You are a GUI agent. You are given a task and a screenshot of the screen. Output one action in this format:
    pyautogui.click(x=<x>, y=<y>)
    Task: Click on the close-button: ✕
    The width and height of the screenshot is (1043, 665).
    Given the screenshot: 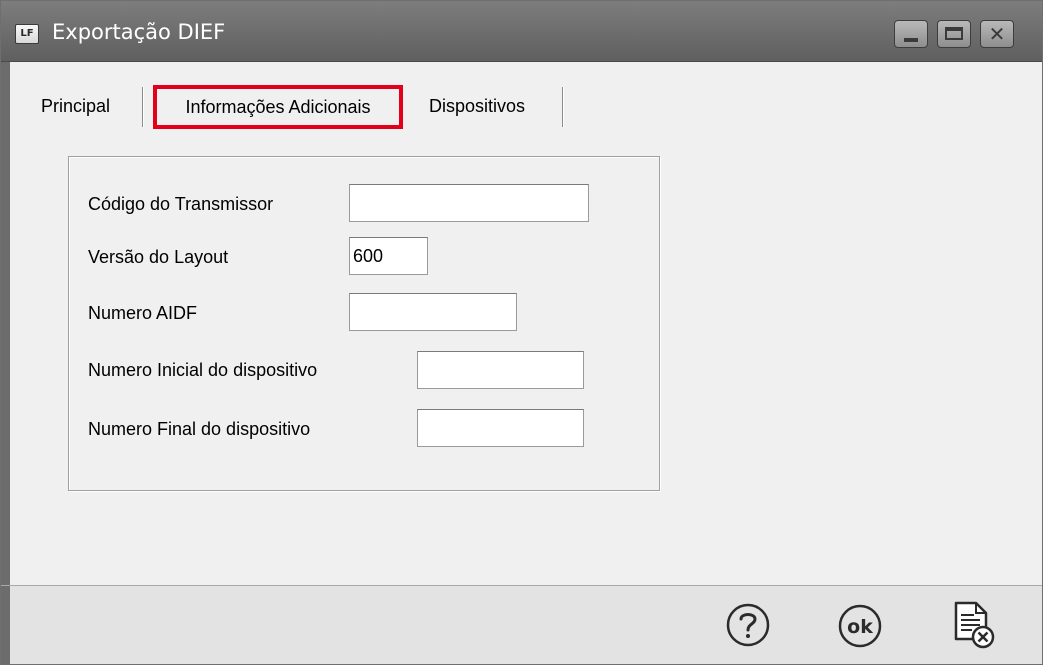 What is the action you would take?
    pyautogui.click(x=997, y=34)
    